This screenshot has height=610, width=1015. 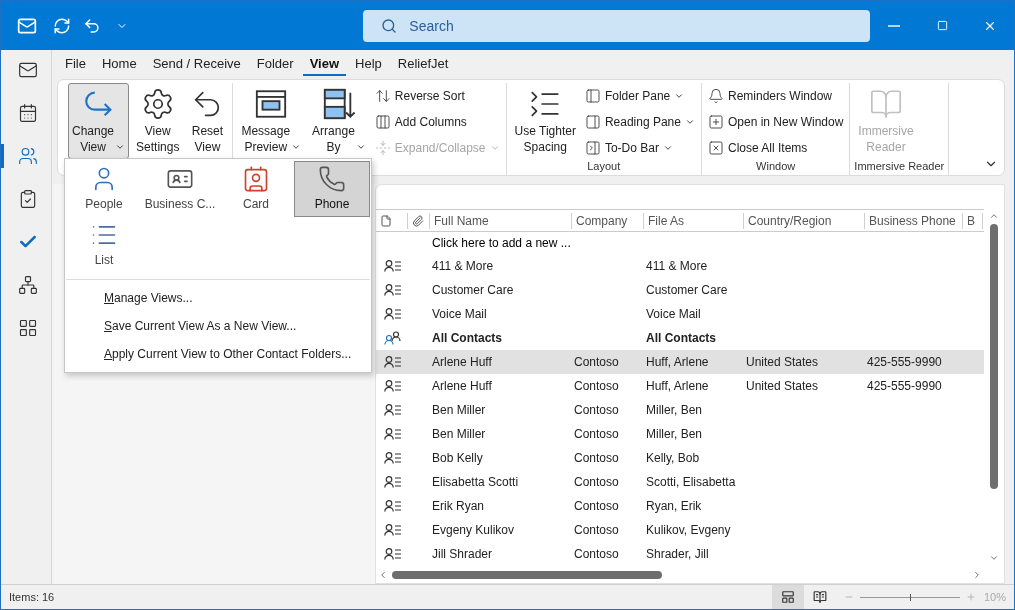 I want to click on table-row: Evgeny Kulikov Contoso Kulikov, Evgeny, so click(x=680, y=530).